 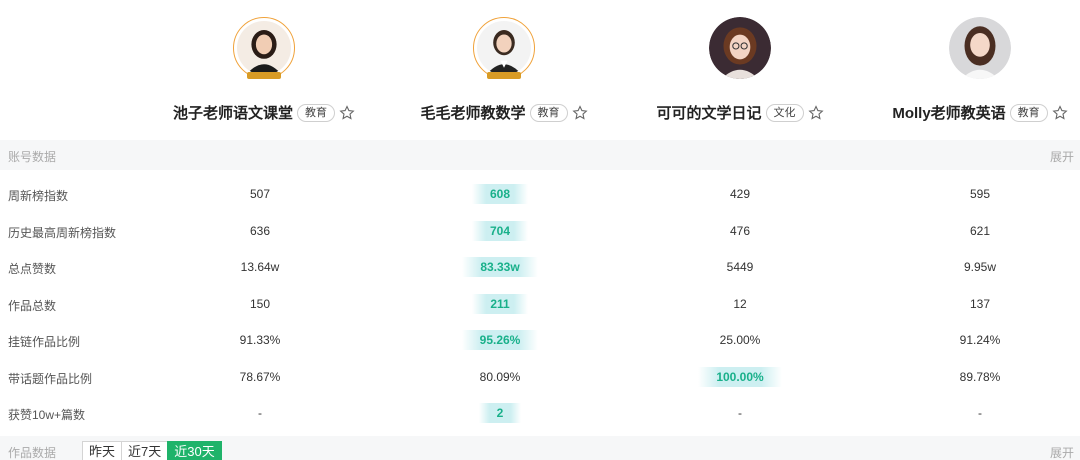 What do you see at coordinates (980, 194) in the screenshot?
I see `metric-value: 595` at bounding box center [980, 194].